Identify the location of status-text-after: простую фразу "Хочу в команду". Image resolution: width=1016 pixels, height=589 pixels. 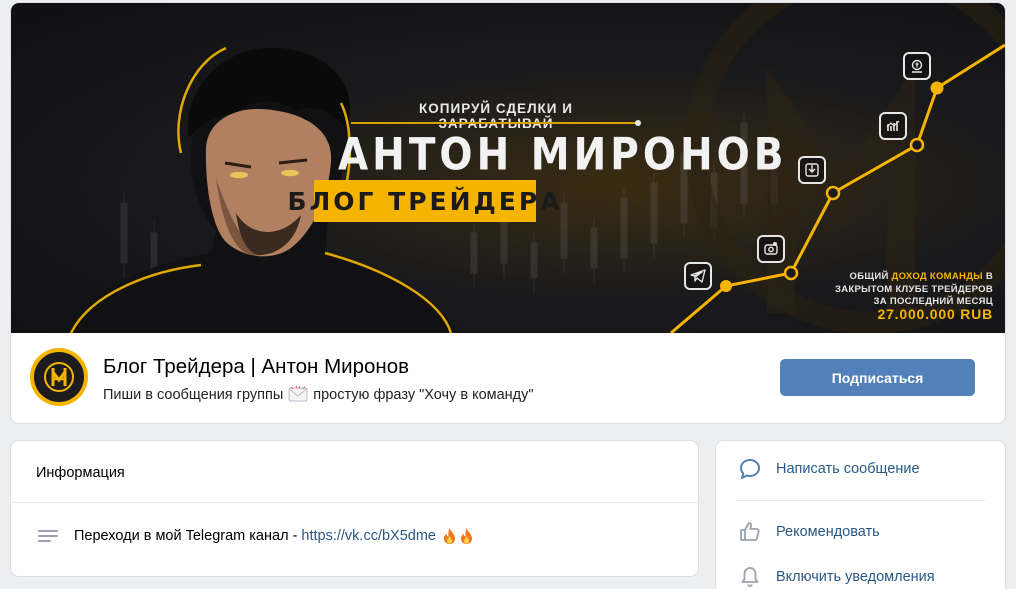
(423, 395).